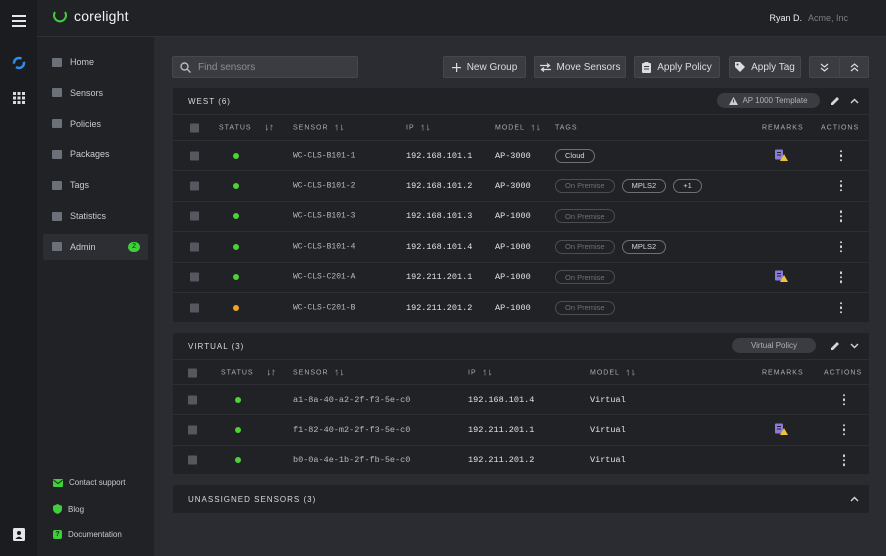 This screenshot has width=886, height=556. What do you see at coordinates (521, 346) in the screenshot?
I see `group-header: VIRTUAL (3) Virtual Policy` at bounding box center [521, 346].